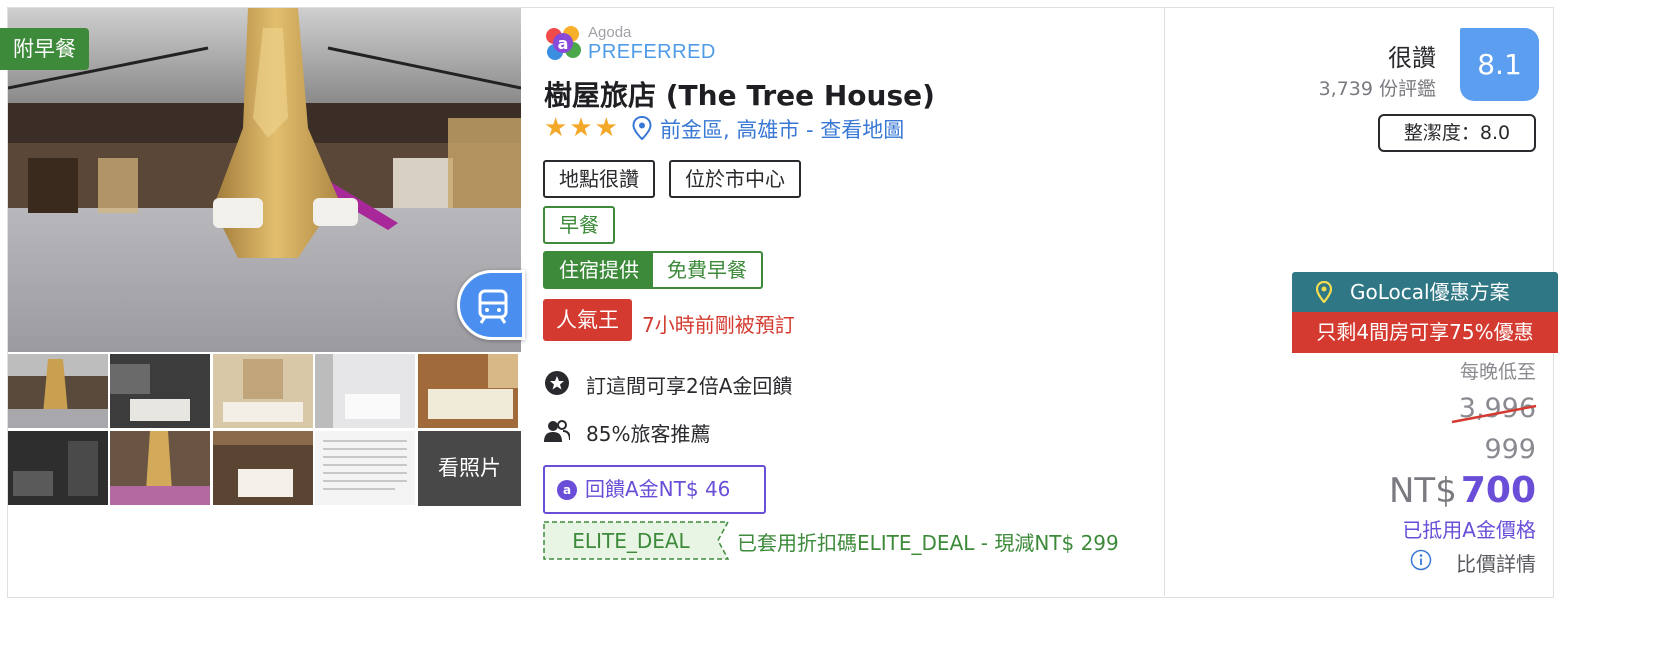  I want to click on currency-label: NT$, so click(1423, 491).